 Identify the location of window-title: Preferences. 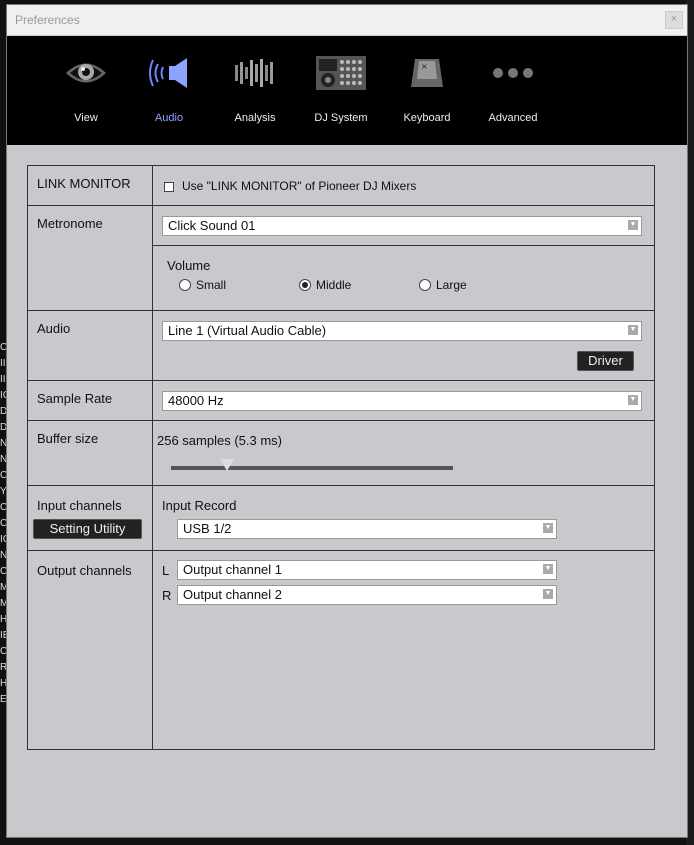
(47, 20).